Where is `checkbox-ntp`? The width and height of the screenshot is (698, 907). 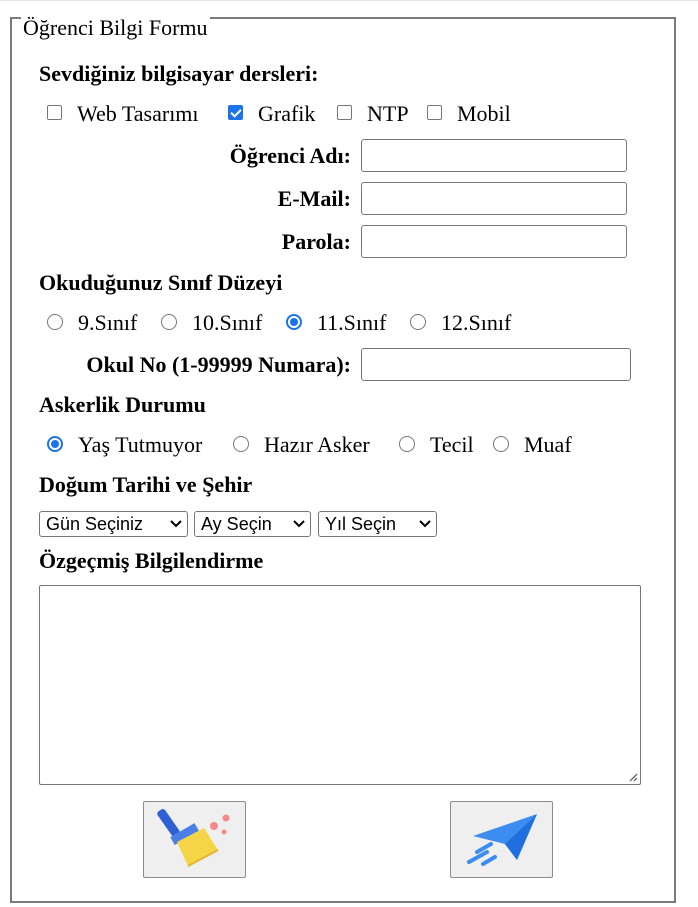 checkbox-ntp is located at coordinates (344, 112).